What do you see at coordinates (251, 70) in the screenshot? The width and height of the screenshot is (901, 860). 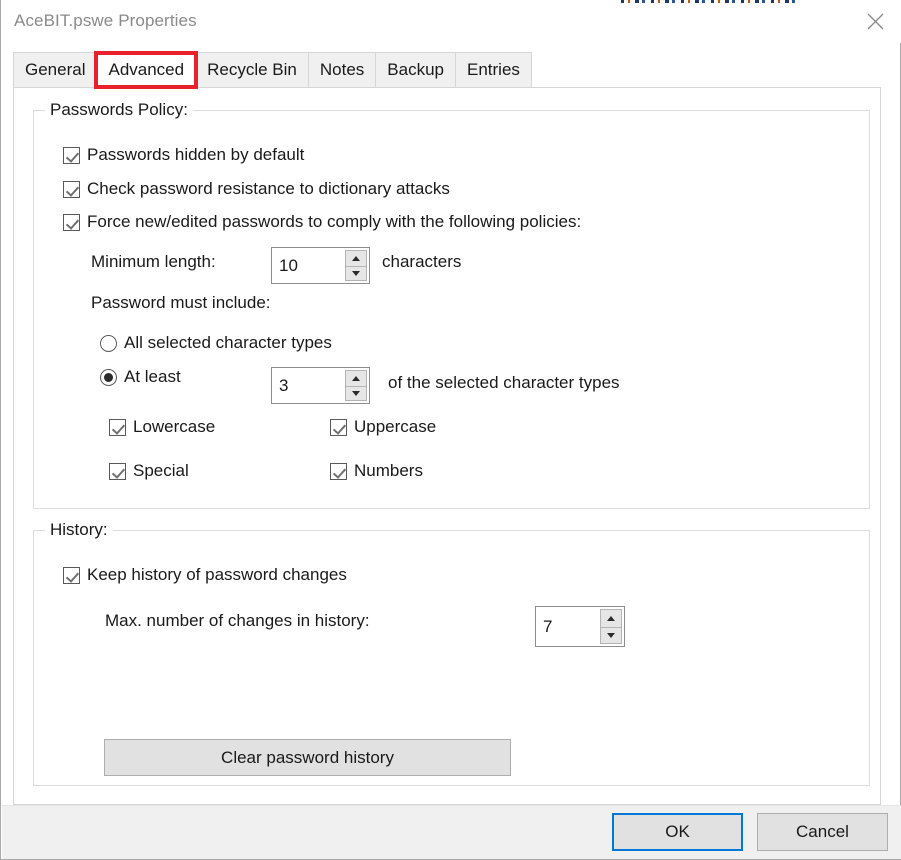 I see `tab-recycle-bin: Recycle Bin` at bounding box center [251, 70].